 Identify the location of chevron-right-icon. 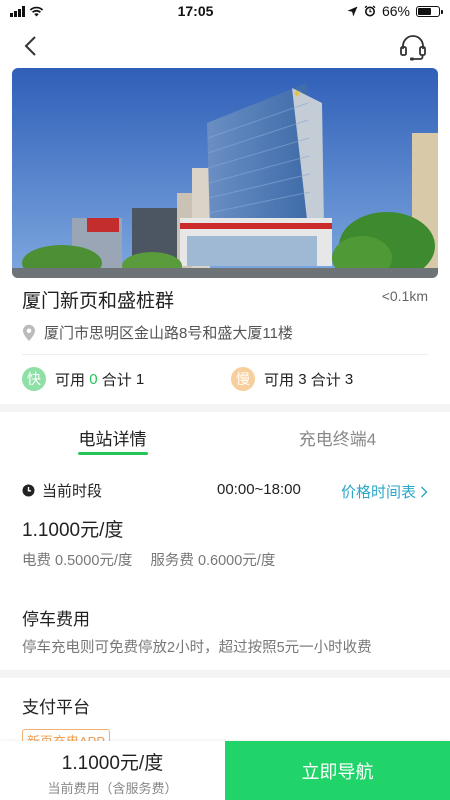
(424, 491).